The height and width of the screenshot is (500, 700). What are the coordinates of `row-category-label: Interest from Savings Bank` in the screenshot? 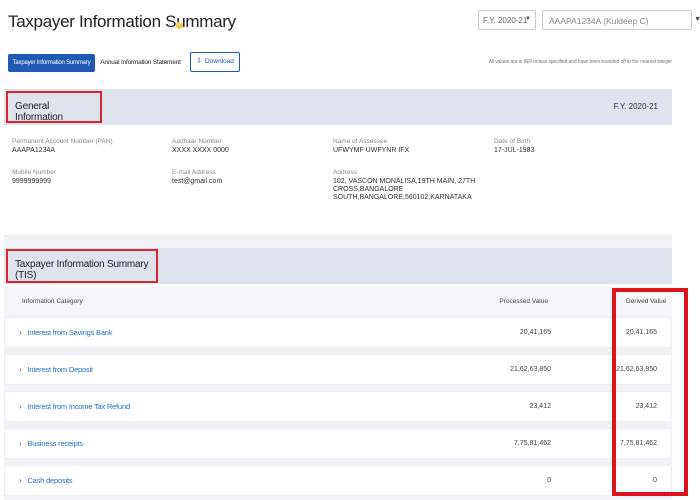 It's located at (70, 332).